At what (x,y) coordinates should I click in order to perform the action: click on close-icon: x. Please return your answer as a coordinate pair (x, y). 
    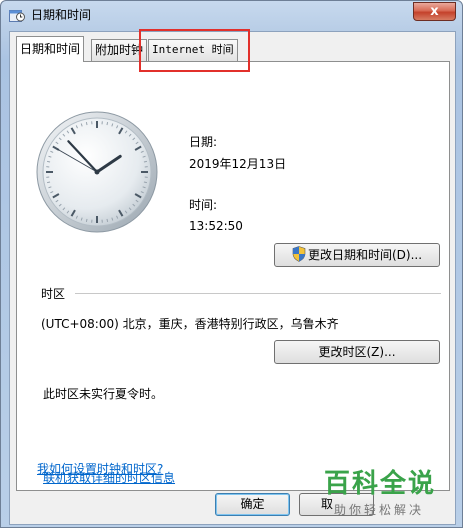
    Looking at the image, I should click on (434, 11).